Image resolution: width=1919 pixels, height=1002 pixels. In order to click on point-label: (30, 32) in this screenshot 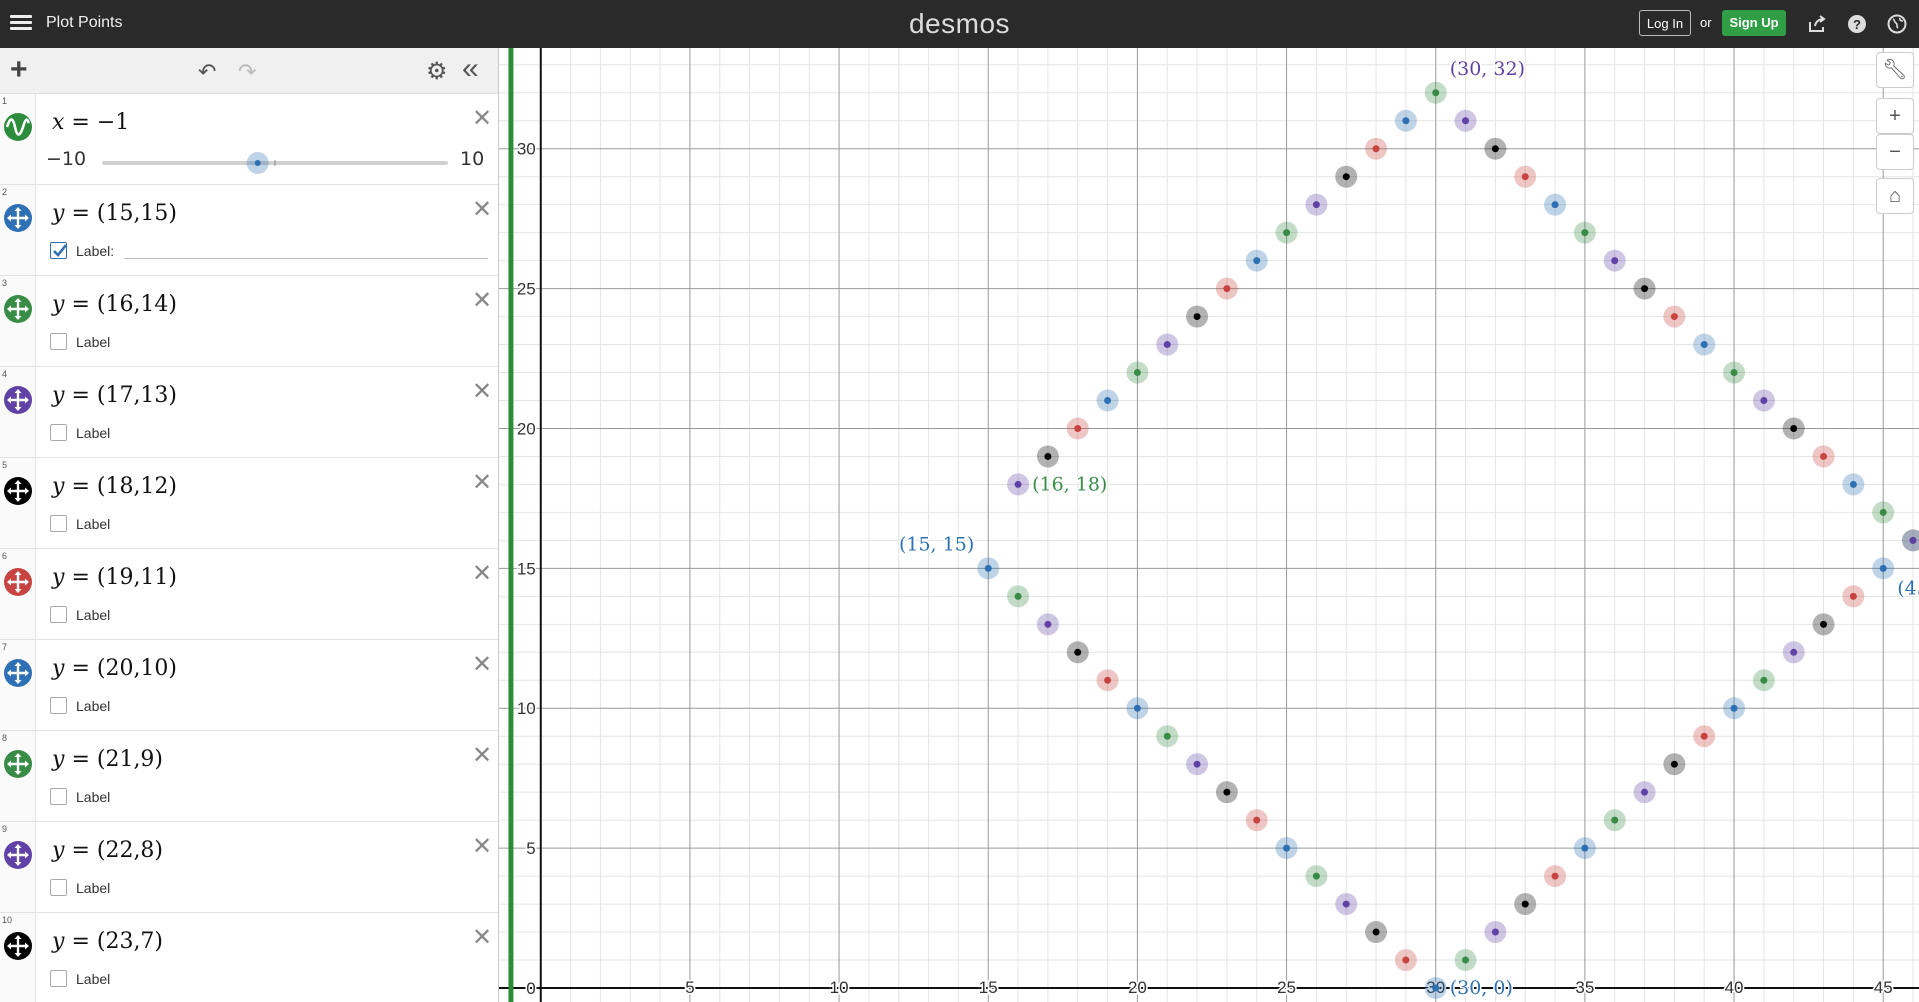, I will do `click(1487, 68)`.